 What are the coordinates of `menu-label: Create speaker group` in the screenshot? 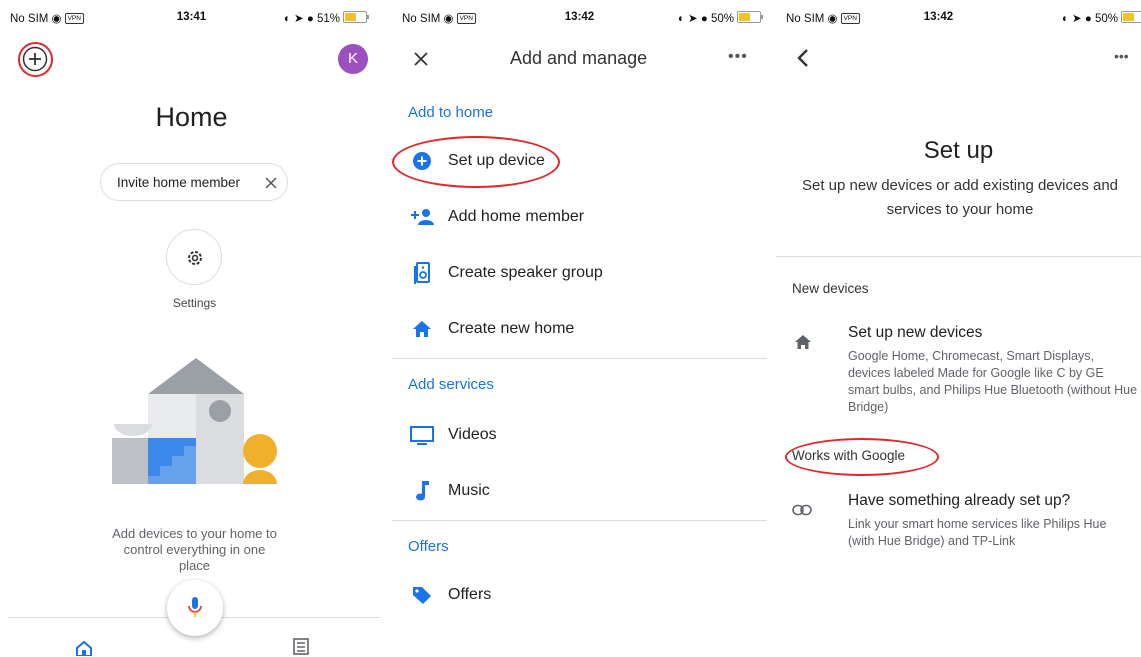 It's located at (525, 272).